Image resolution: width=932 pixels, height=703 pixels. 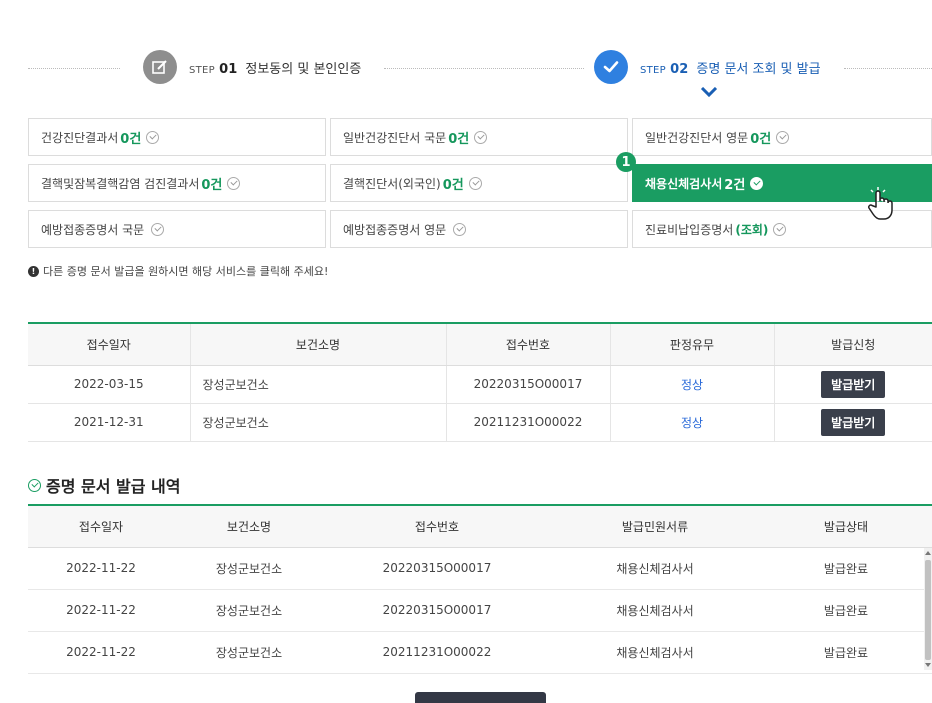 What do you see at coordinates (758, 69) in the screenshot?
I see `step-2-label: 증명 문서 조회 및 발급` at bounding box center [758, 69].